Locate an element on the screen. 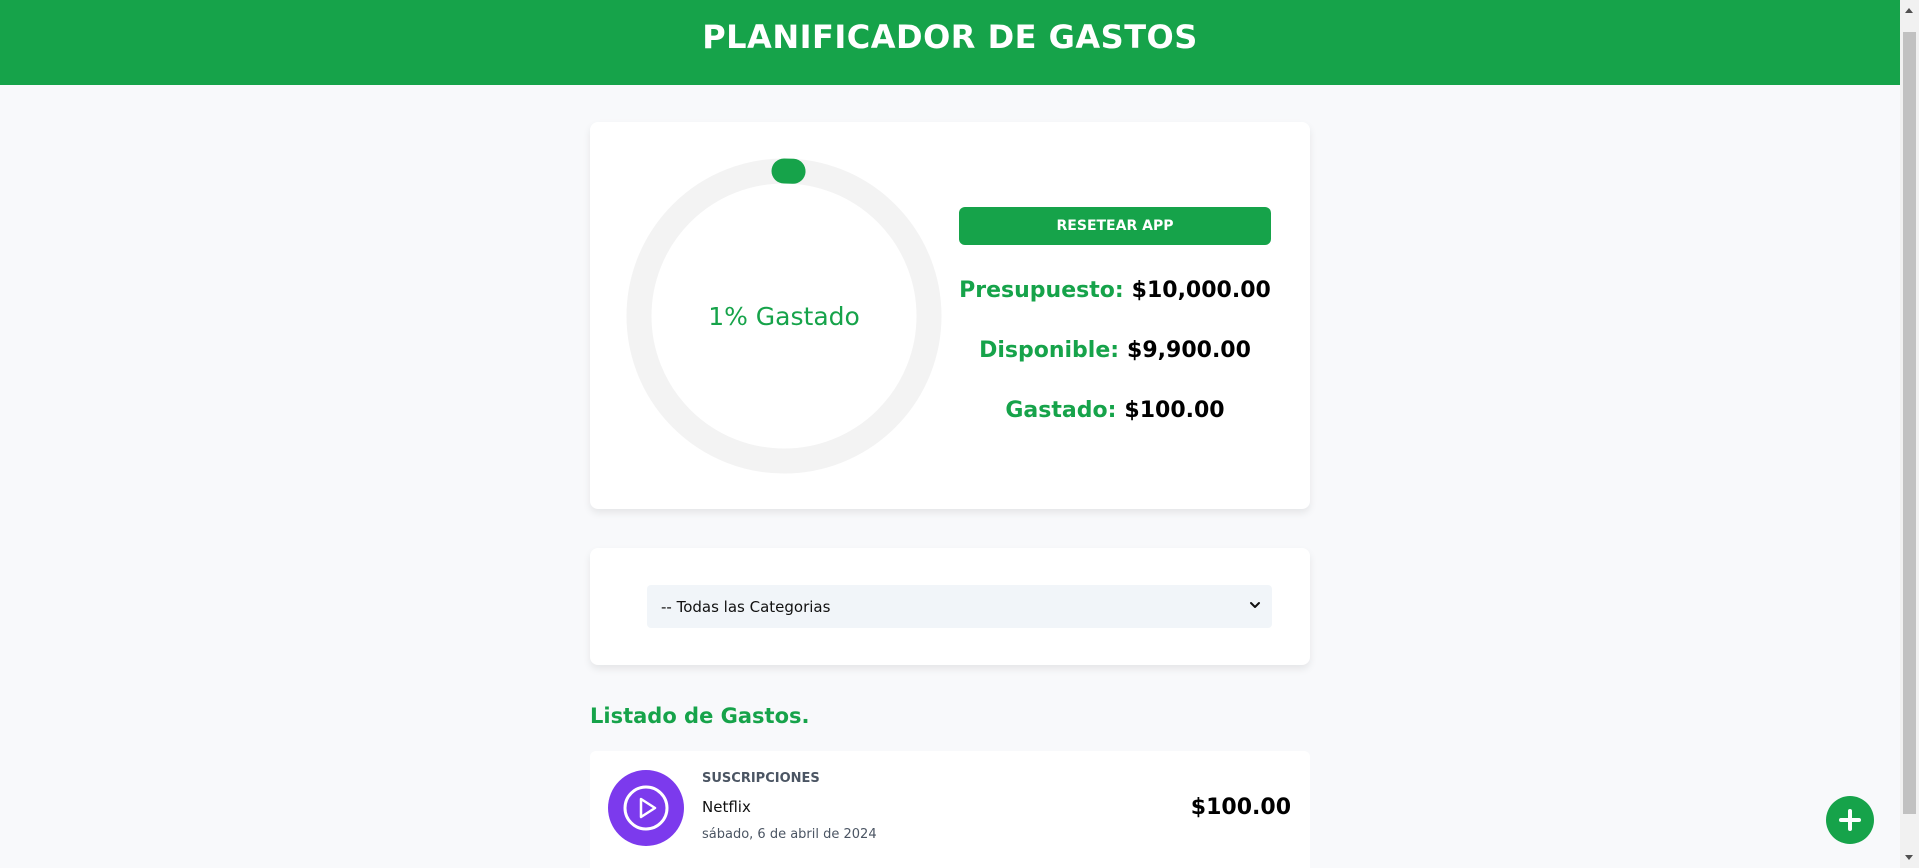  stat-spent: Gastado: $100.00 is located at coordinates (1115, 410).